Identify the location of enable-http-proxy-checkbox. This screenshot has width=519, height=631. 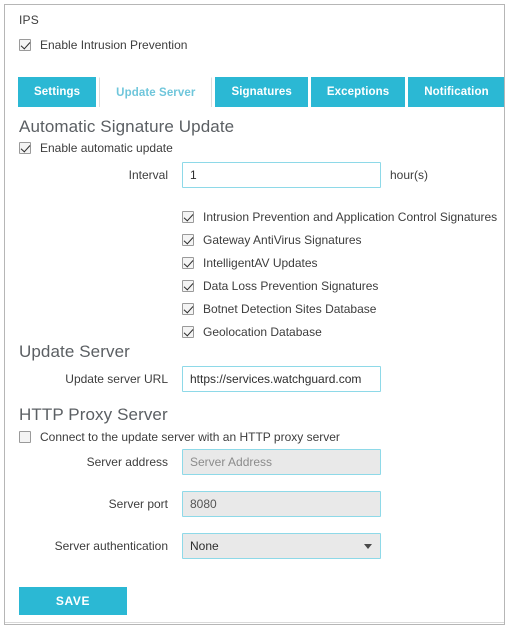
(25, 437).